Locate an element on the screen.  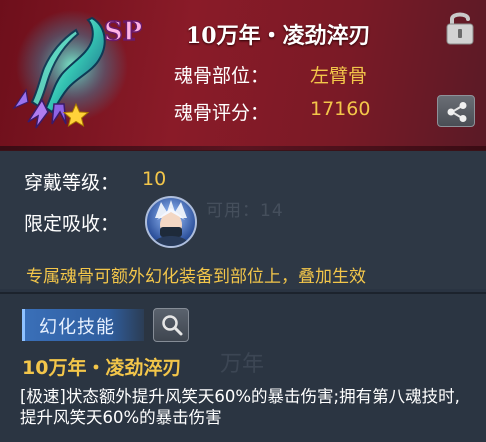
share-icon is located at coordinates (457, 112).